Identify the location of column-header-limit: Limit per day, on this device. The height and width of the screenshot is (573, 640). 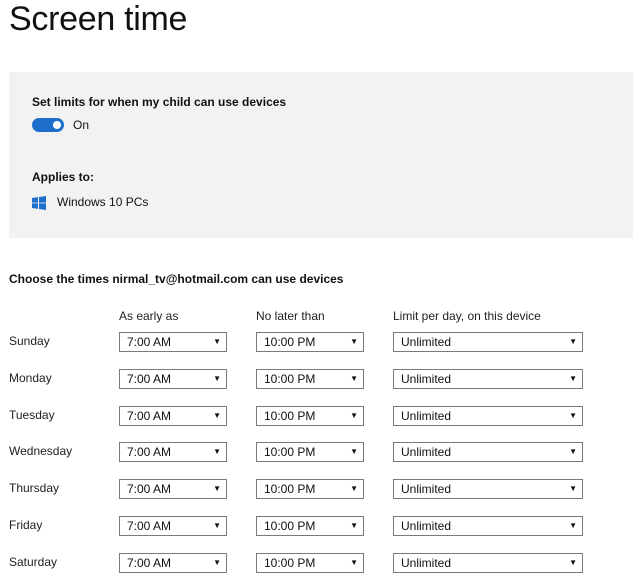
(467, 316).